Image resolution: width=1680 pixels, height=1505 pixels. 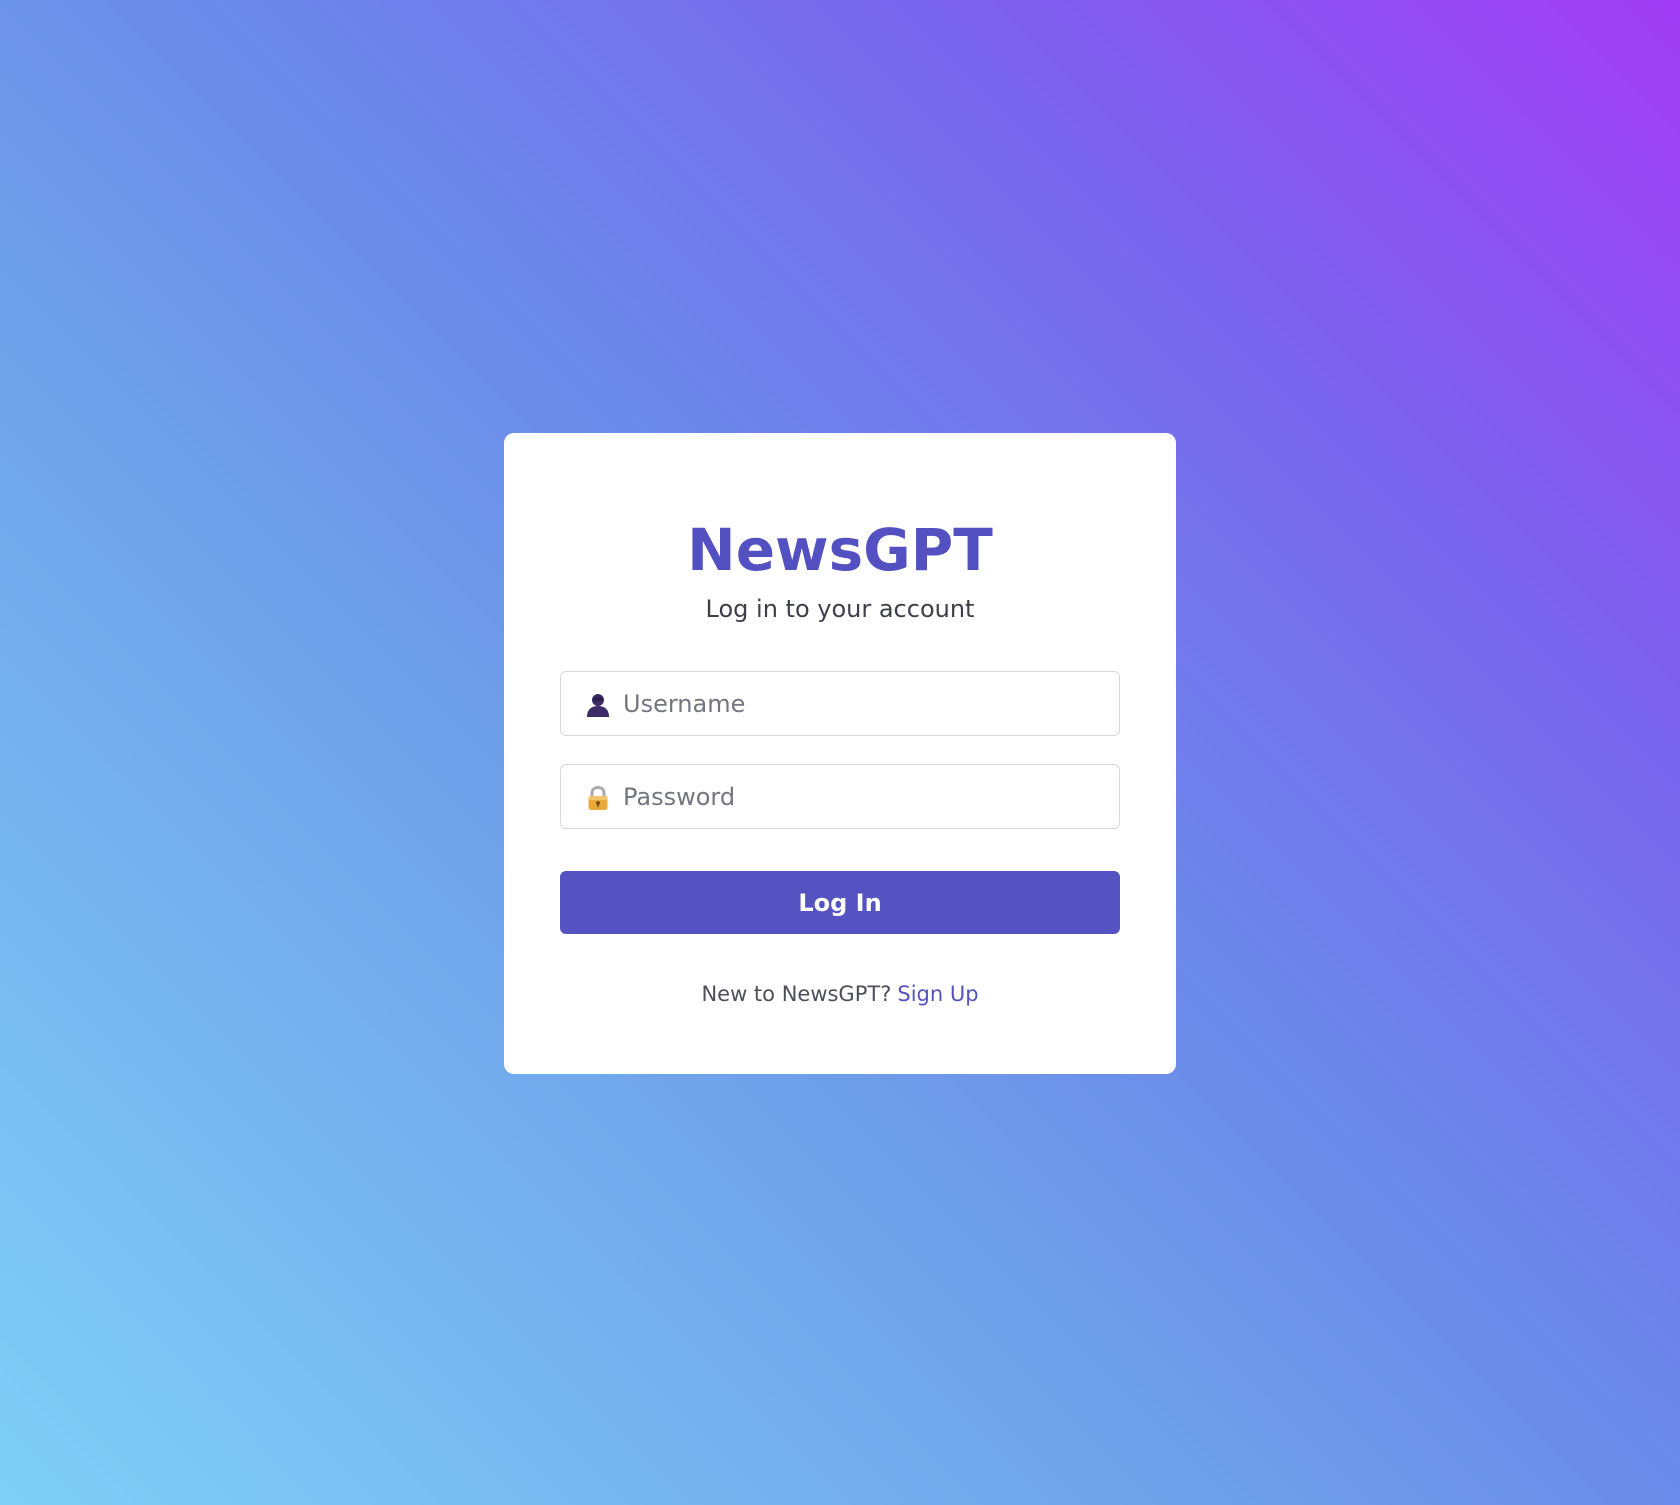 I want to click on username-field, so click(x=840, y=703).